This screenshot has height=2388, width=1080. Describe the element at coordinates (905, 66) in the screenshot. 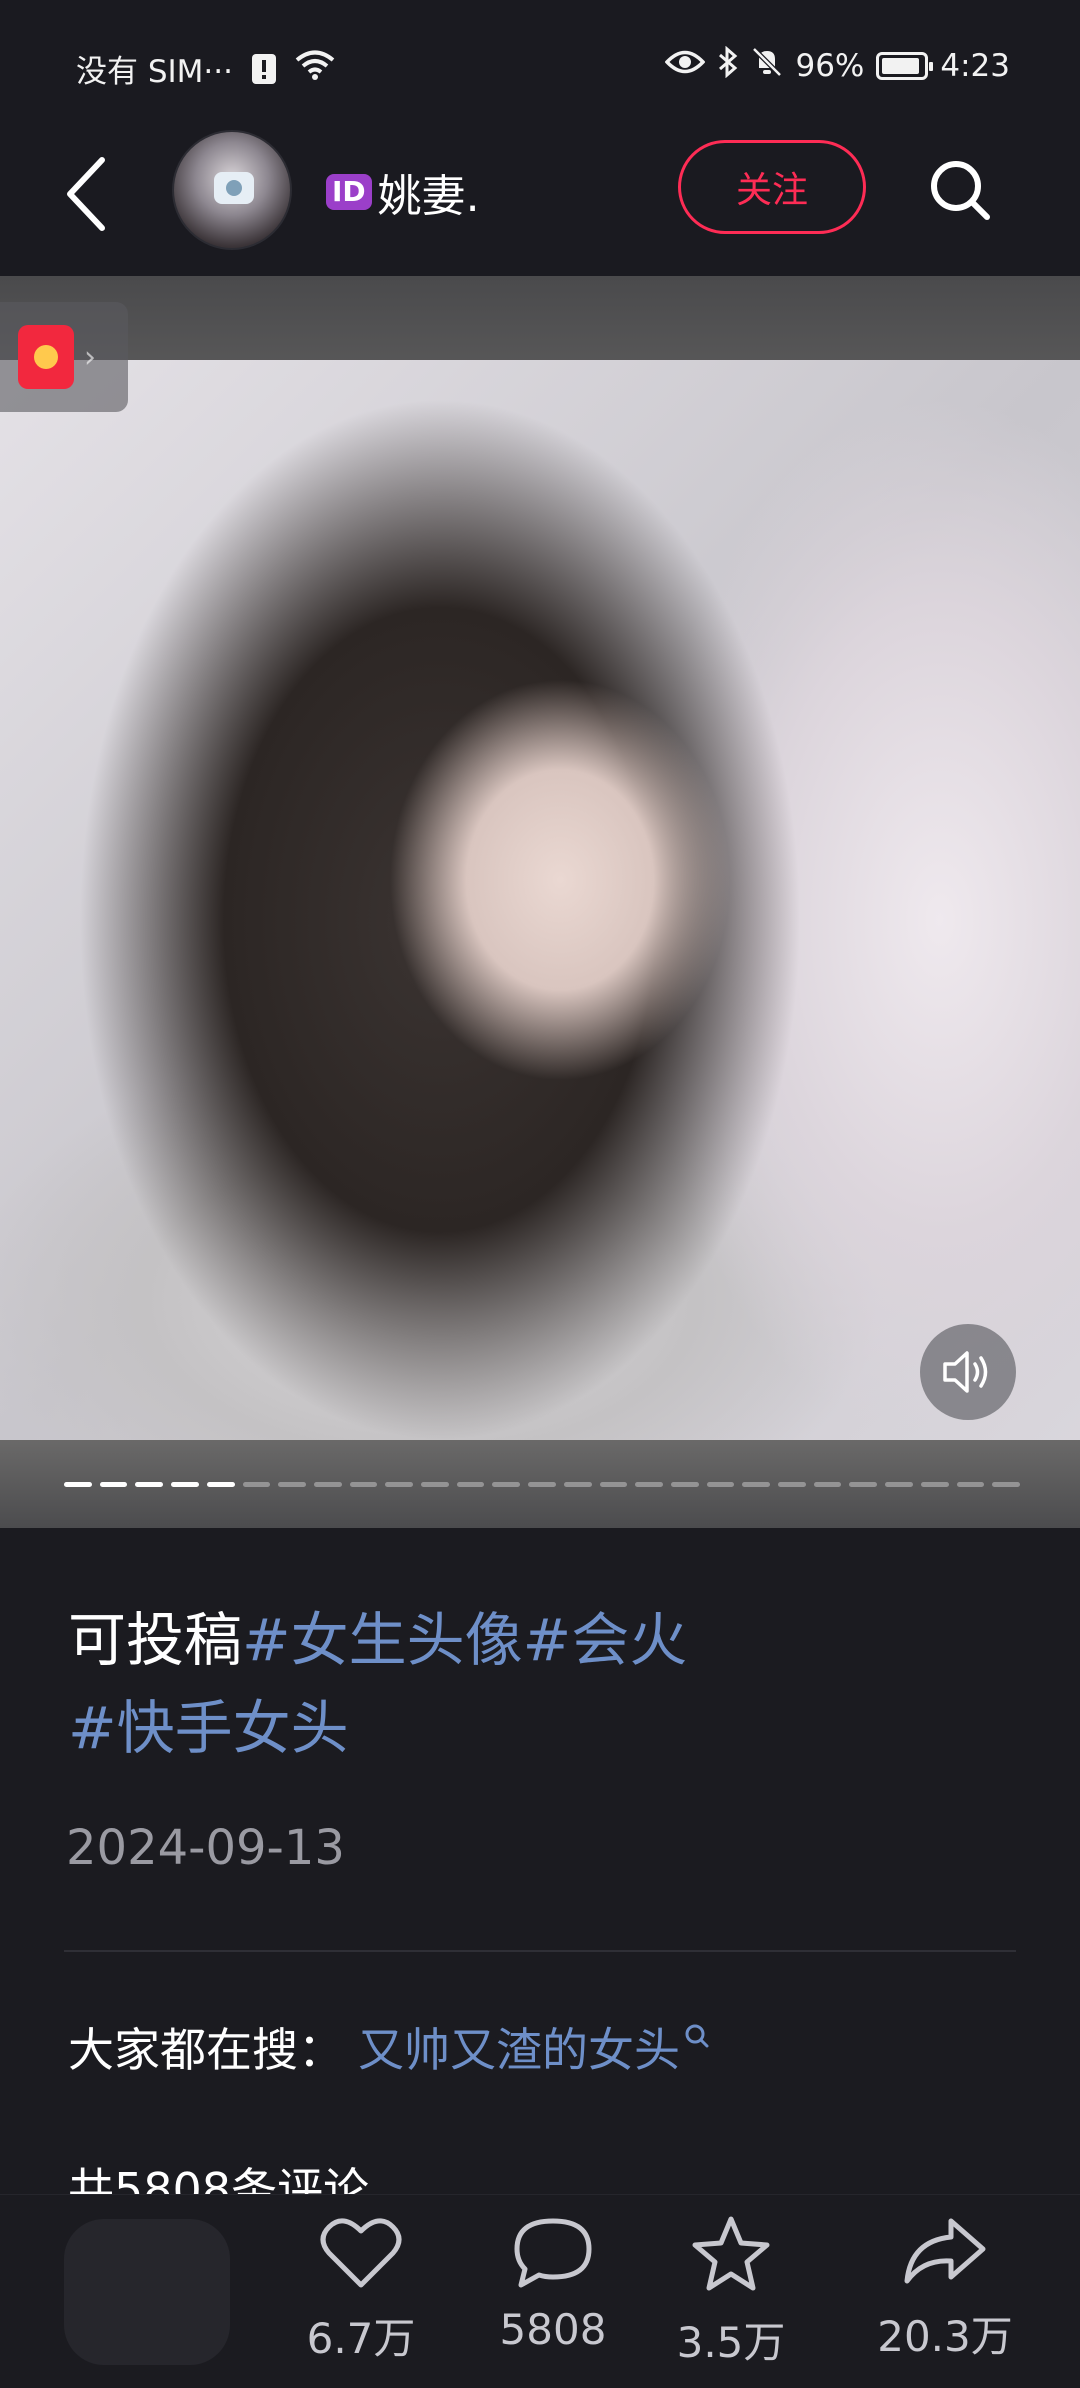

I see `battery-icon` at that location.